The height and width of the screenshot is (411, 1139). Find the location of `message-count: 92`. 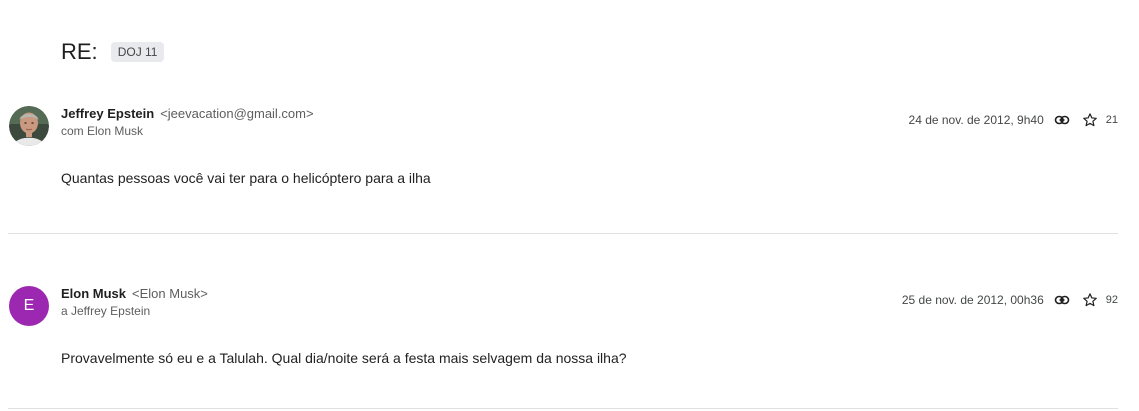

message-count: 92 is located at coordinates (1111, 300).